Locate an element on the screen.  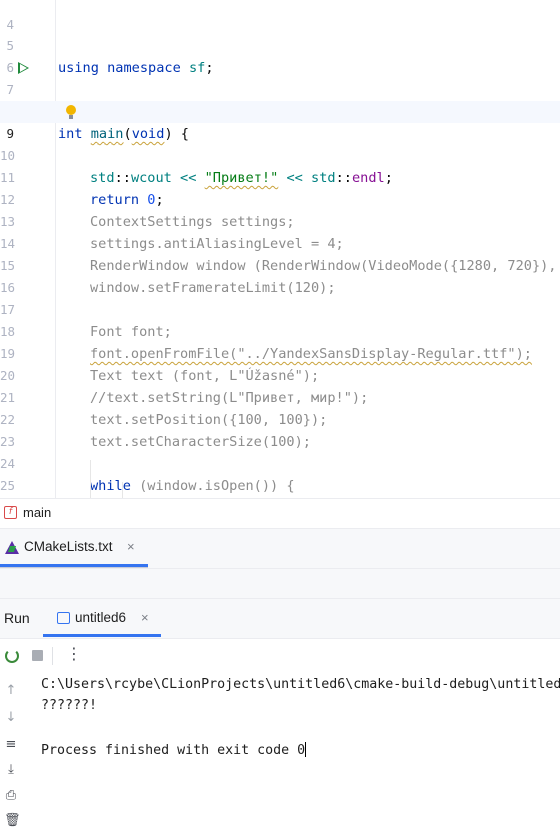
arrow-up-icon: ↑ is located at coordinates (11, 691).